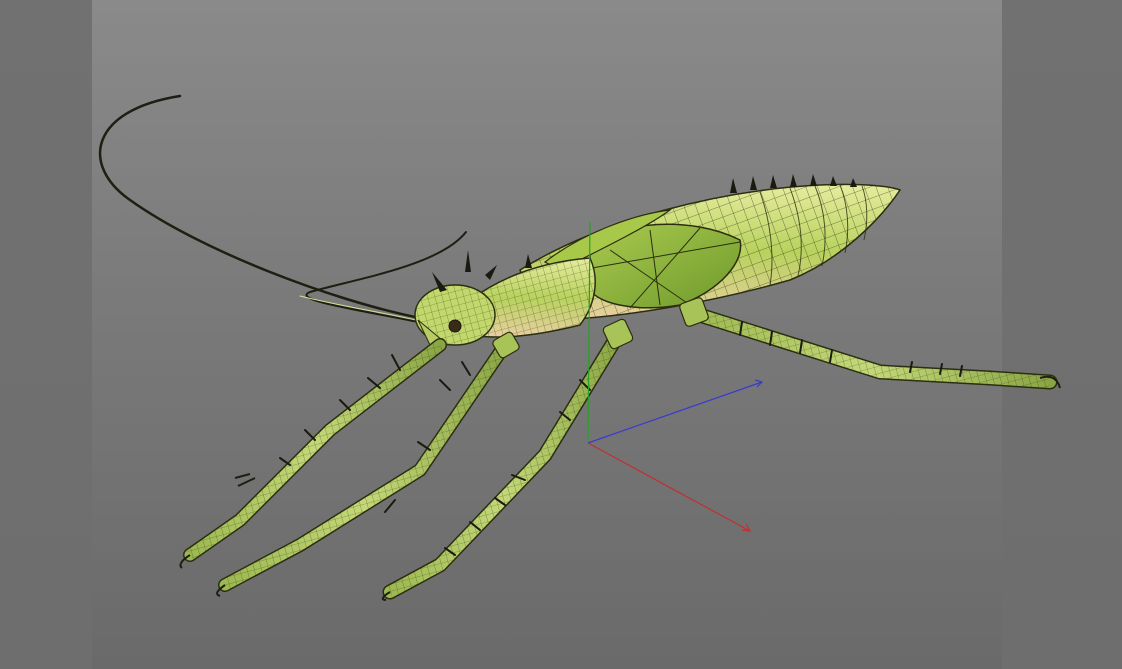  What do you see at coordinates (455, 315) in the screenshot?
I see `head` at bounding box center [455, 315].